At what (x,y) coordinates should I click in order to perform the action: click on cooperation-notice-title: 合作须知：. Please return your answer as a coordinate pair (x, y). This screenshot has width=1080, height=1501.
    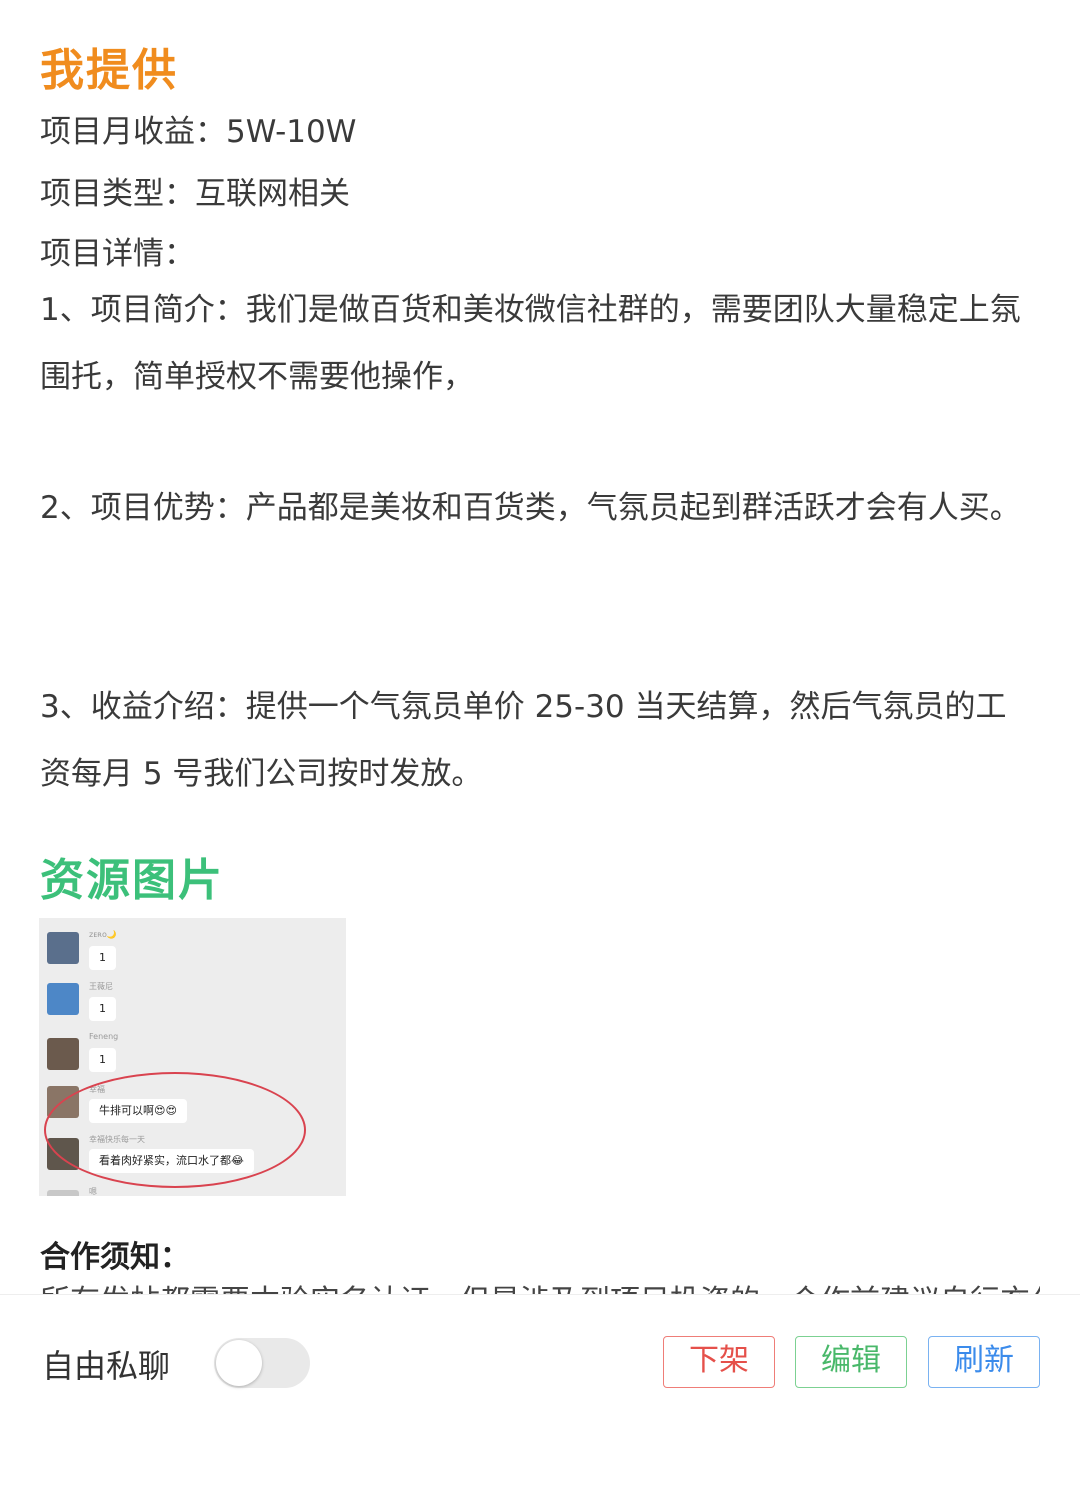
    Looking at the image, I should click on (115, 1257).